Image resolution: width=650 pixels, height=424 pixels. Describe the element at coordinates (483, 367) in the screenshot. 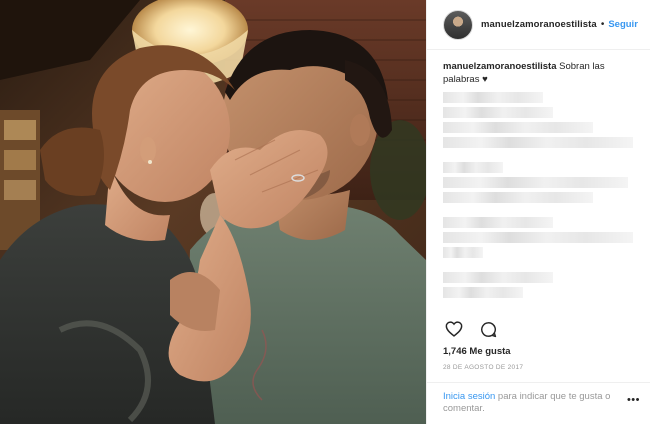

I see `post-date: 28 DE AGOSTO DE 2017` at that location.